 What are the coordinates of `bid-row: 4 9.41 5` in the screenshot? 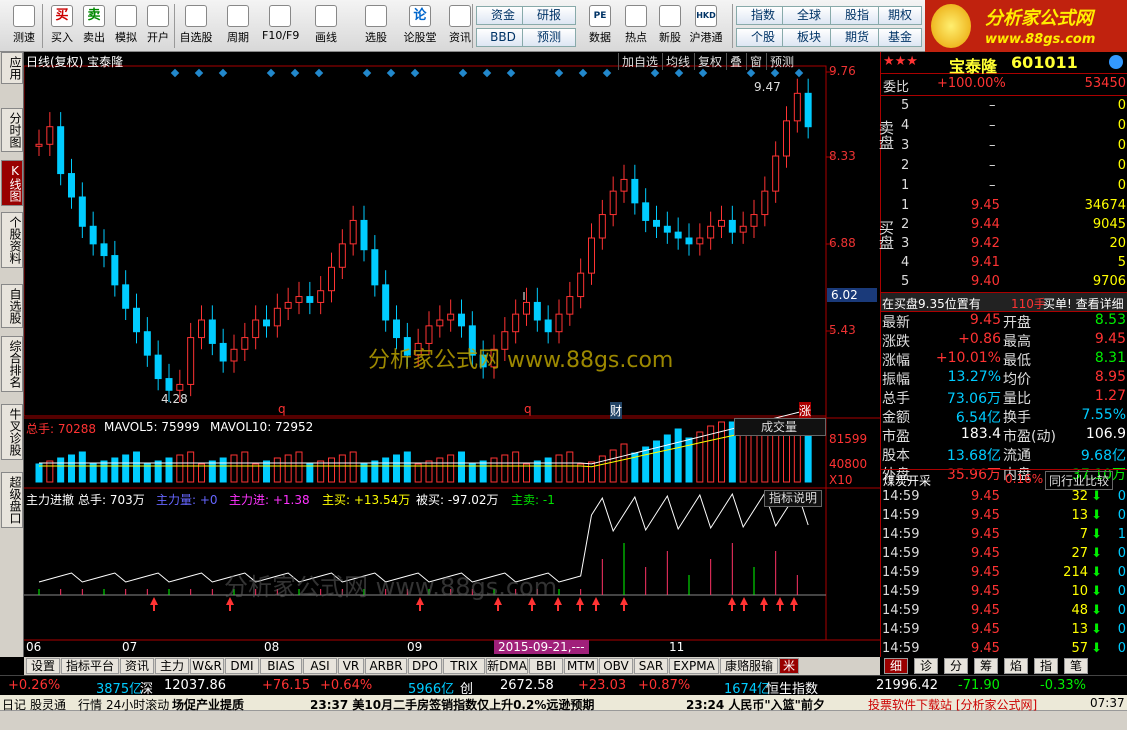 It's located at (1004, 265).